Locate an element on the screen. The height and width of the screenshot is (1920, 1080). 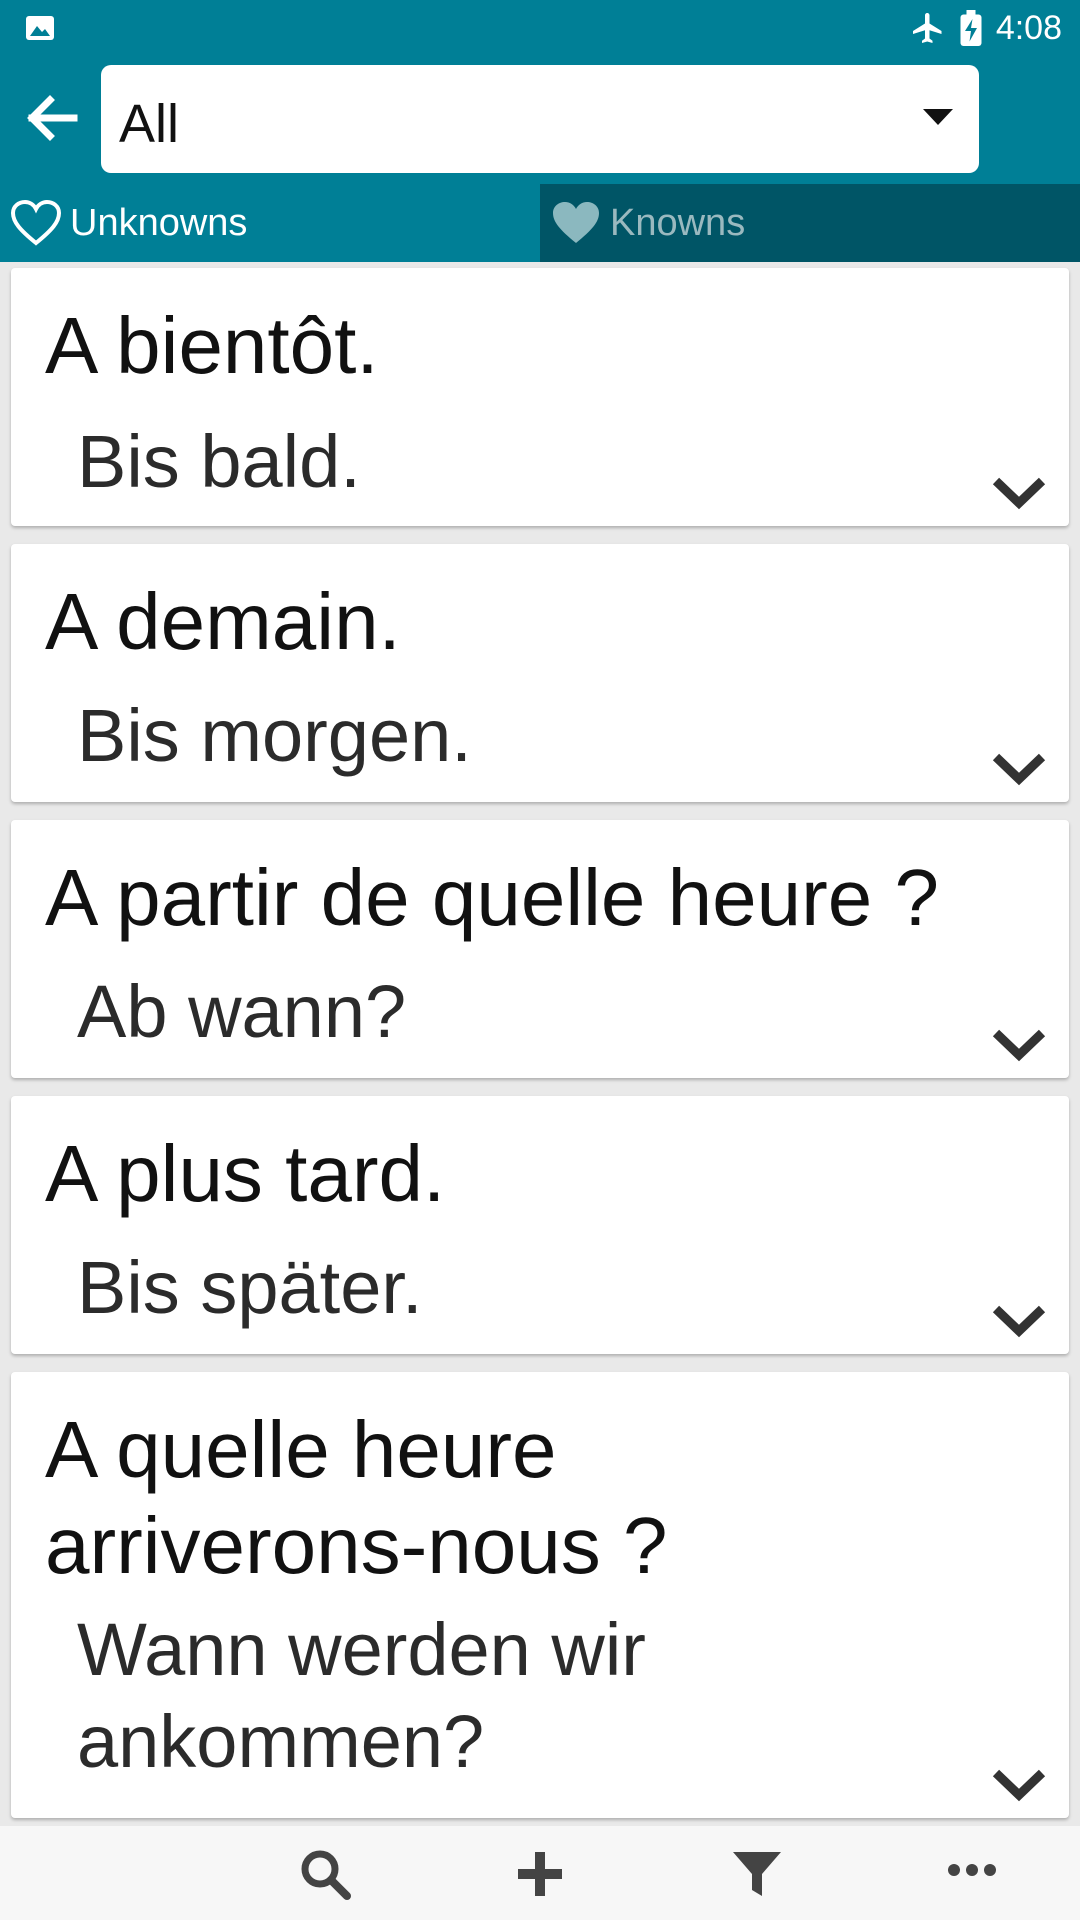
airplane-mode-icon is located at coordinates (927, 28).